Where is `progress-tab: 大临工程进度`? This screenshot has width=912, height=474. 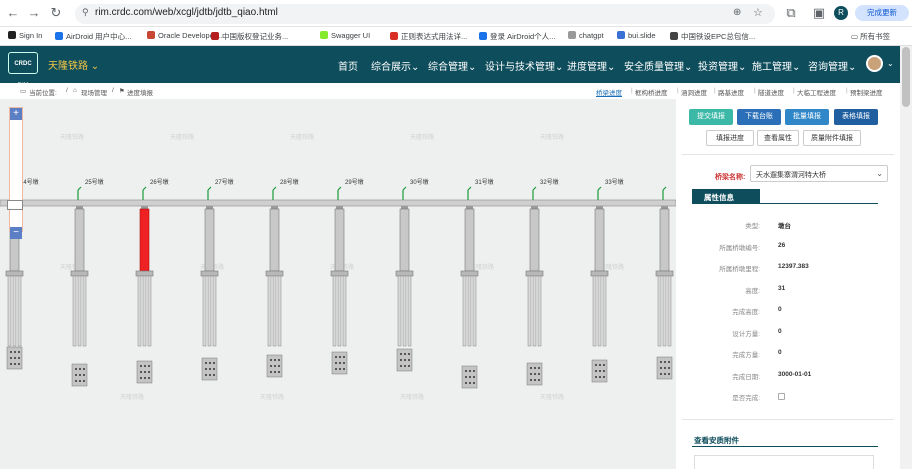
progress-tab: 大临工程进度 is located at coordinates (816, 92).